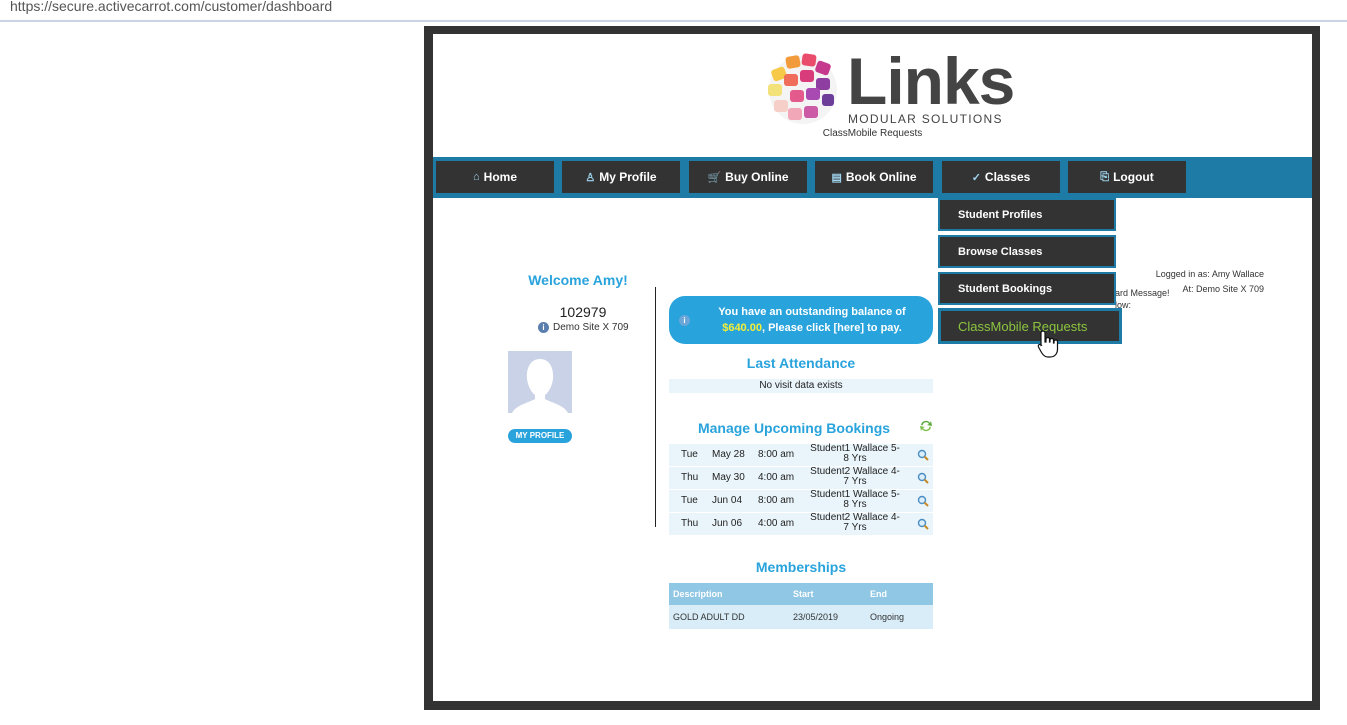 This screenshot has height=725, width=1347. I want to click on menu-label: ClassMobile Requests, so click(1023, 326).